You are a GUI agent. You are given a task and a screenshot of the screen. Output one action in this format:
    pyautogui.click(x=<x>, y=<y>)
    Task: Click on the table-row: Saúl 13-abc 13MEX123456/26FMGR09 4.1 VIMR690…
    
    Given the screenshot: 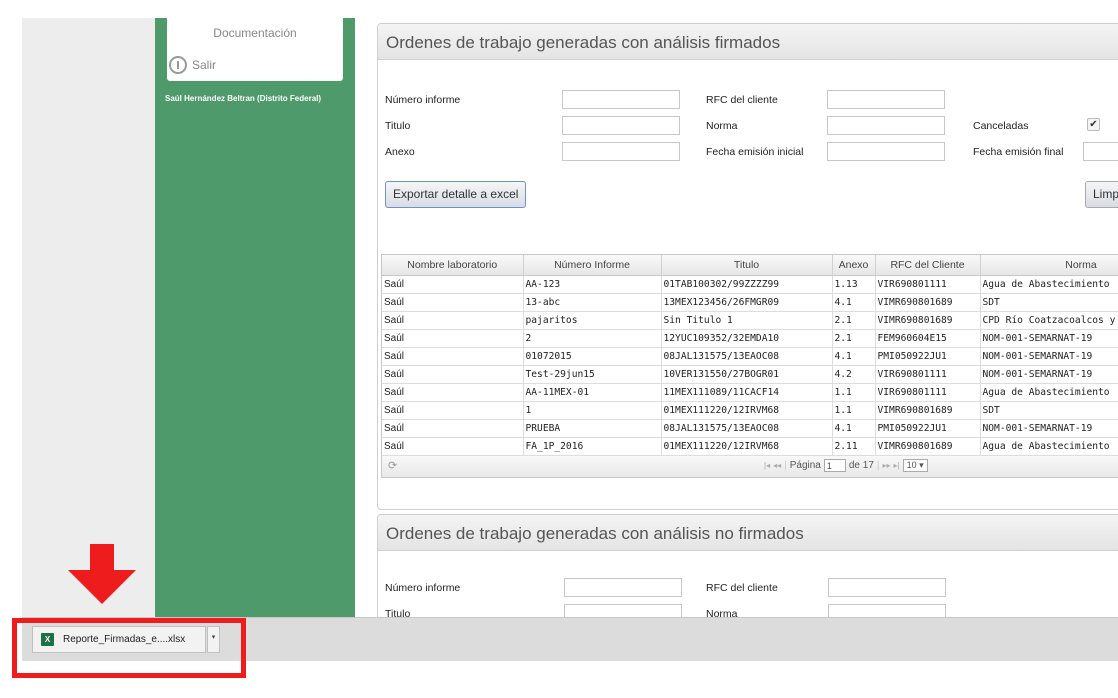 What is the action you would take?
    pyautogui.click(x=750, y=302)
    